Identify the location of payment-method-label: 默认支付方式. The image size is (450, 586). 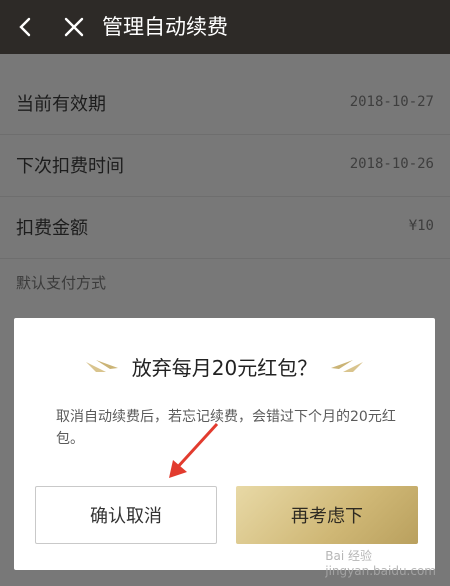
(61, 283).